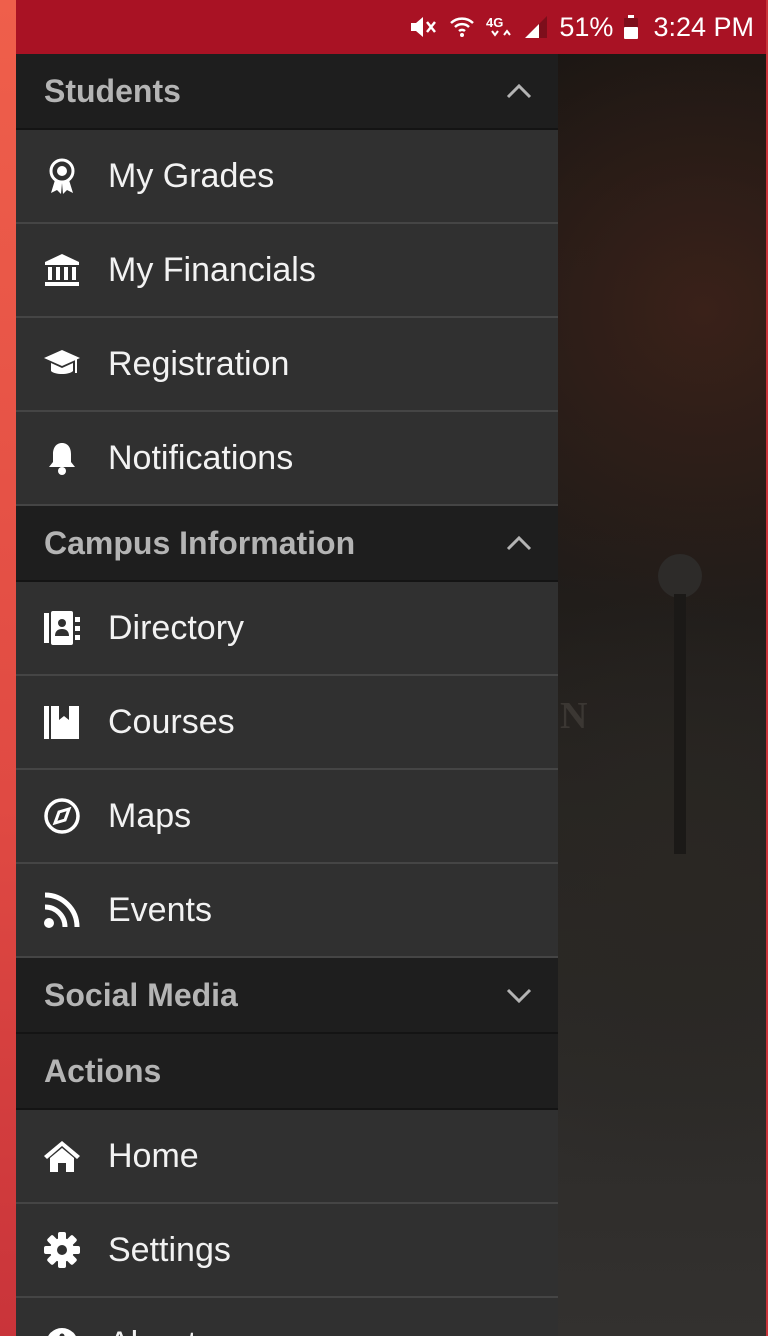 The image size is (768, 1336). I want to click on section-header-students: Students, so click(287, 92).